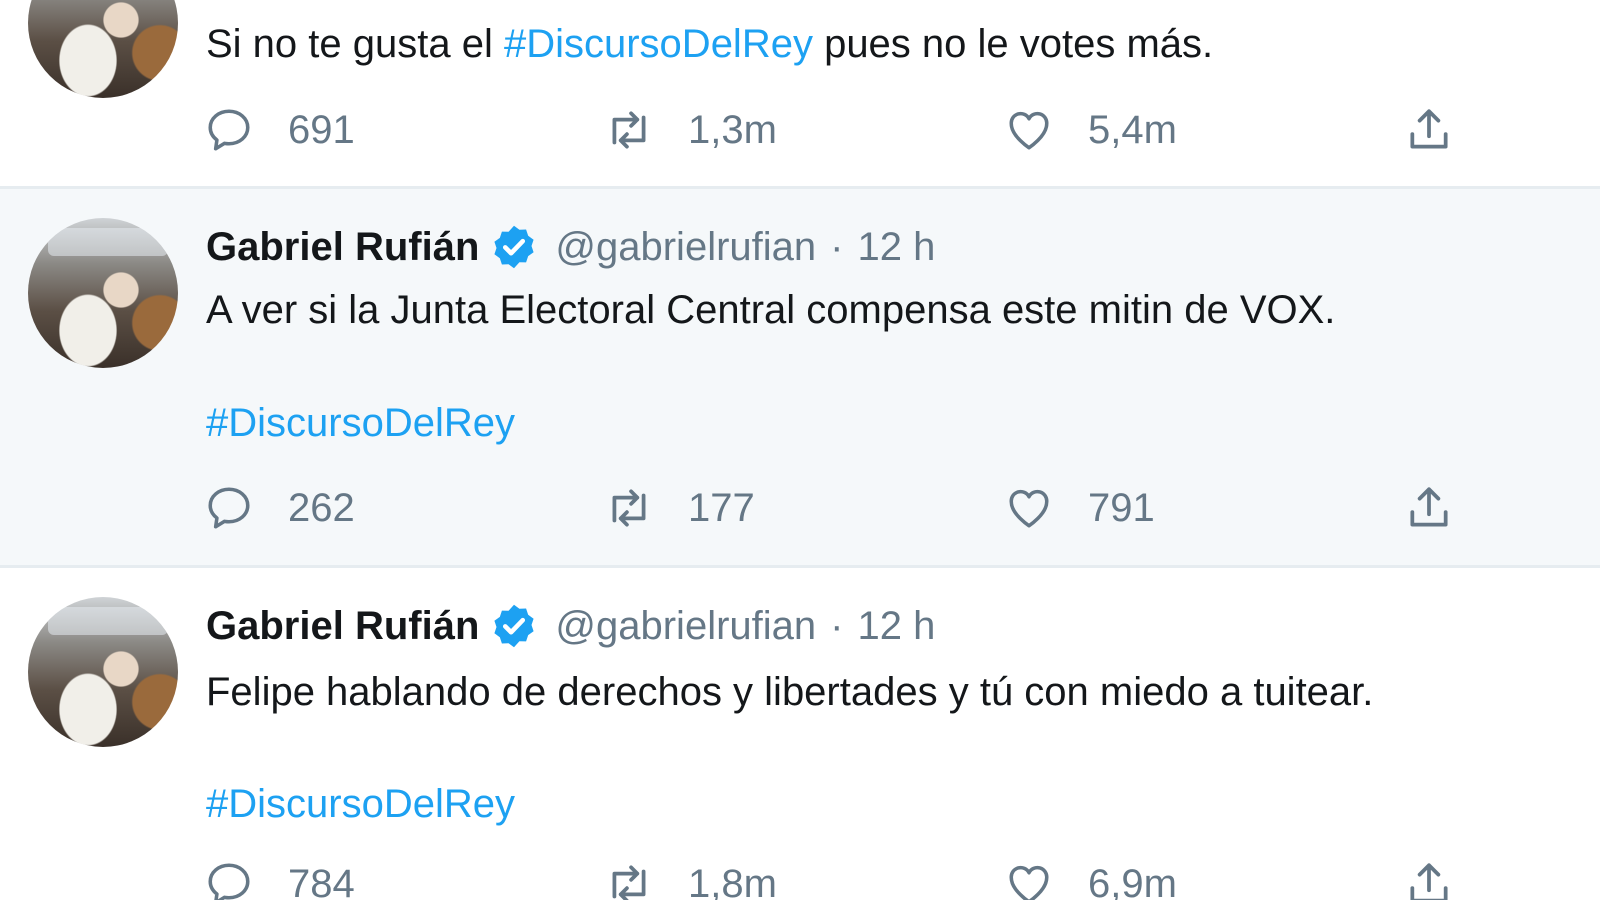  What do you see at coordinates (1079, 508) in the screenshot?
I see `like-button: 791` at bounding box center [1079, 508].